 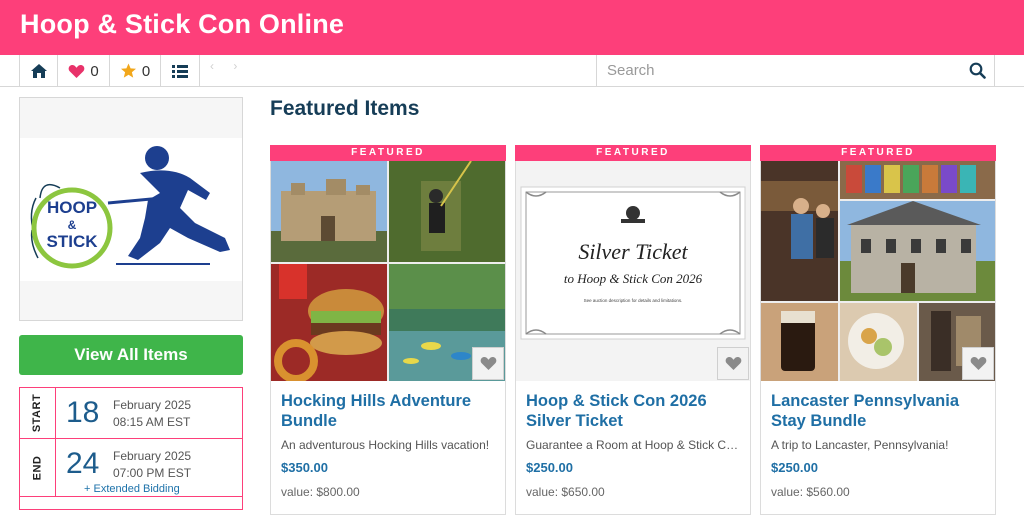 What do you see at coordinates (320, 492) in the screenshot?
I see `item-value: value: $800.00` at bounding box center [320, 492].